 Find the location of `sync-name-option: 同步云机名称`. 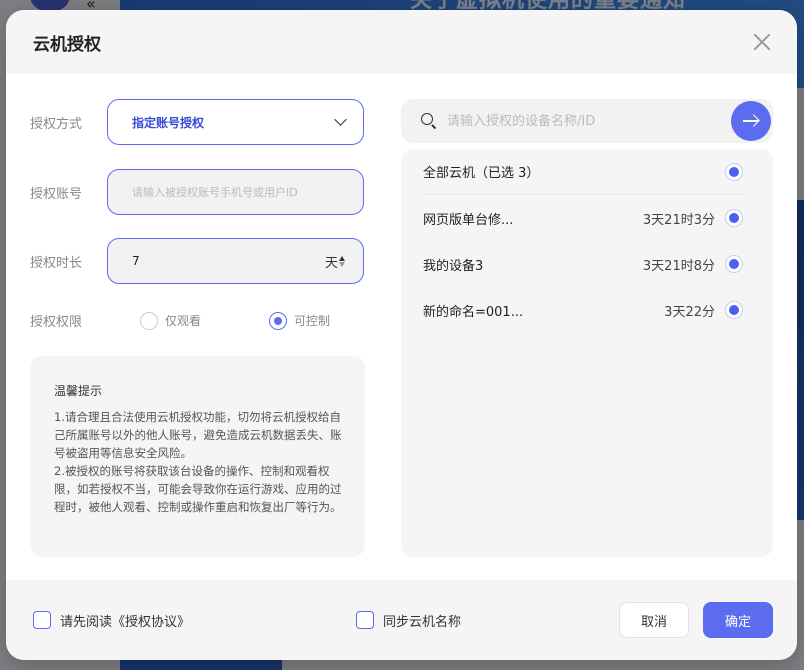

sync-name-option: 同步云机名称 is located at coordinates (408, 620).